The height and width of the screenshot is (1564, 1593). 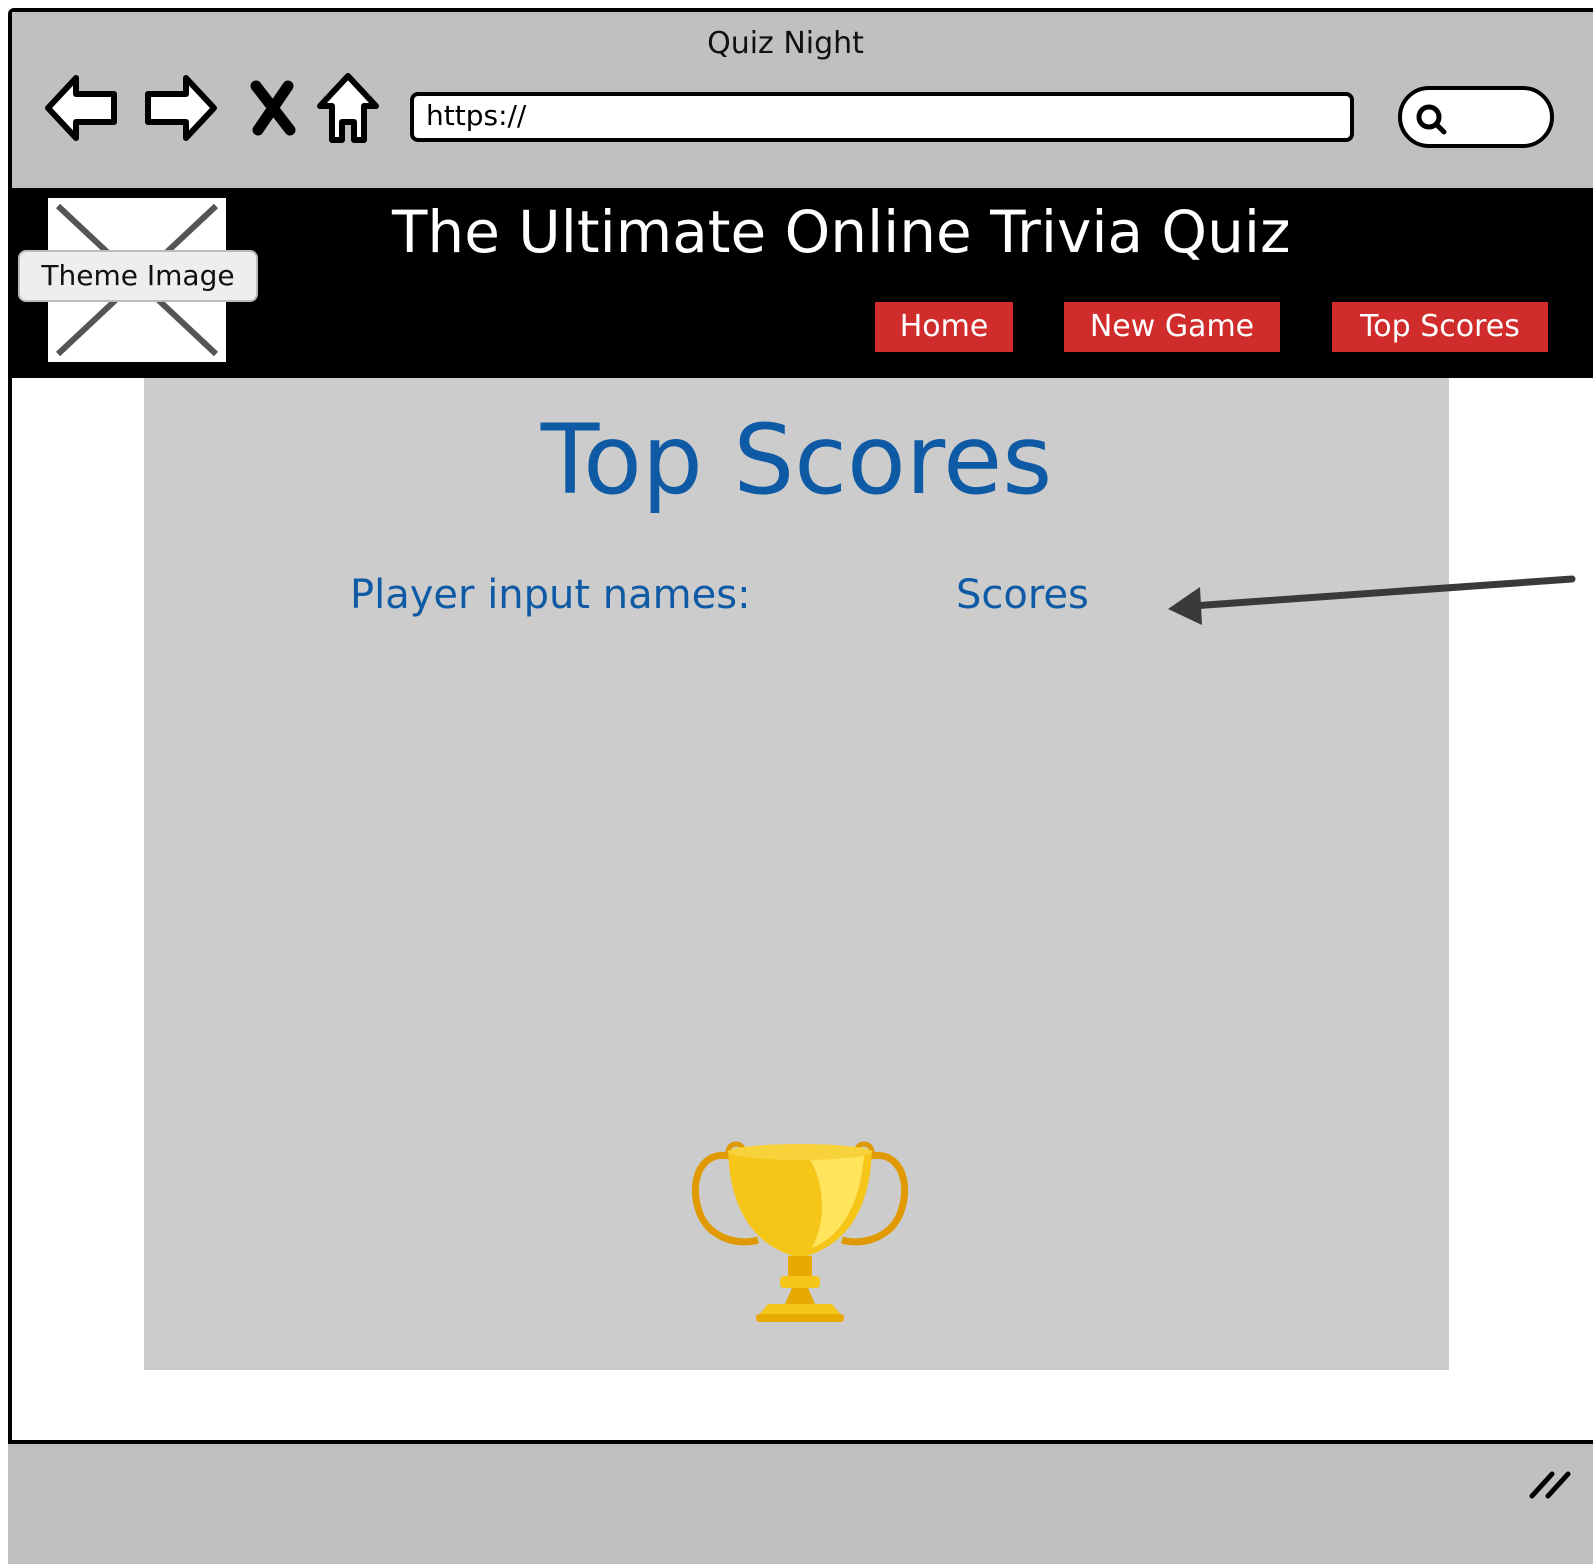 I want to click on player-names-header: Player input names:, so click(x=550, y=595).